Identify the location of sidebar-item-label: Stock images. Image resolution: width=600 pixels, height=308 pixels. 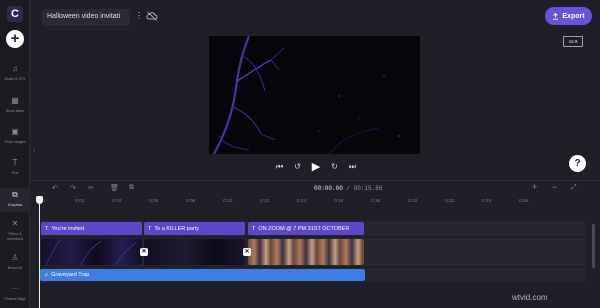
(15, 142).